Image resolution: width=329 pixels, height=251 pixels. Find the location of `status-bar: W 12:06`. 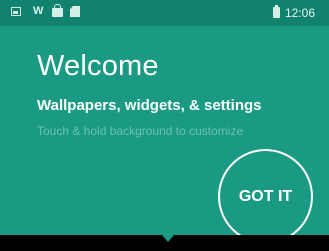

status-bar: W 12:06 is located at coordinates (164, 13).